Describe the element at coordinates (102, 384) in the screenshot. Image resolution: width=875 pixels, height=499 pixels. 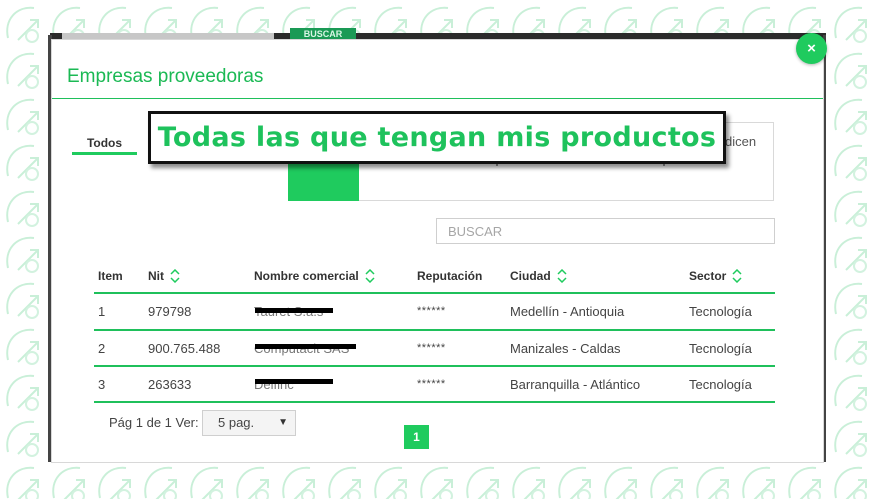
I see `table-cell-item: 3` at that location.